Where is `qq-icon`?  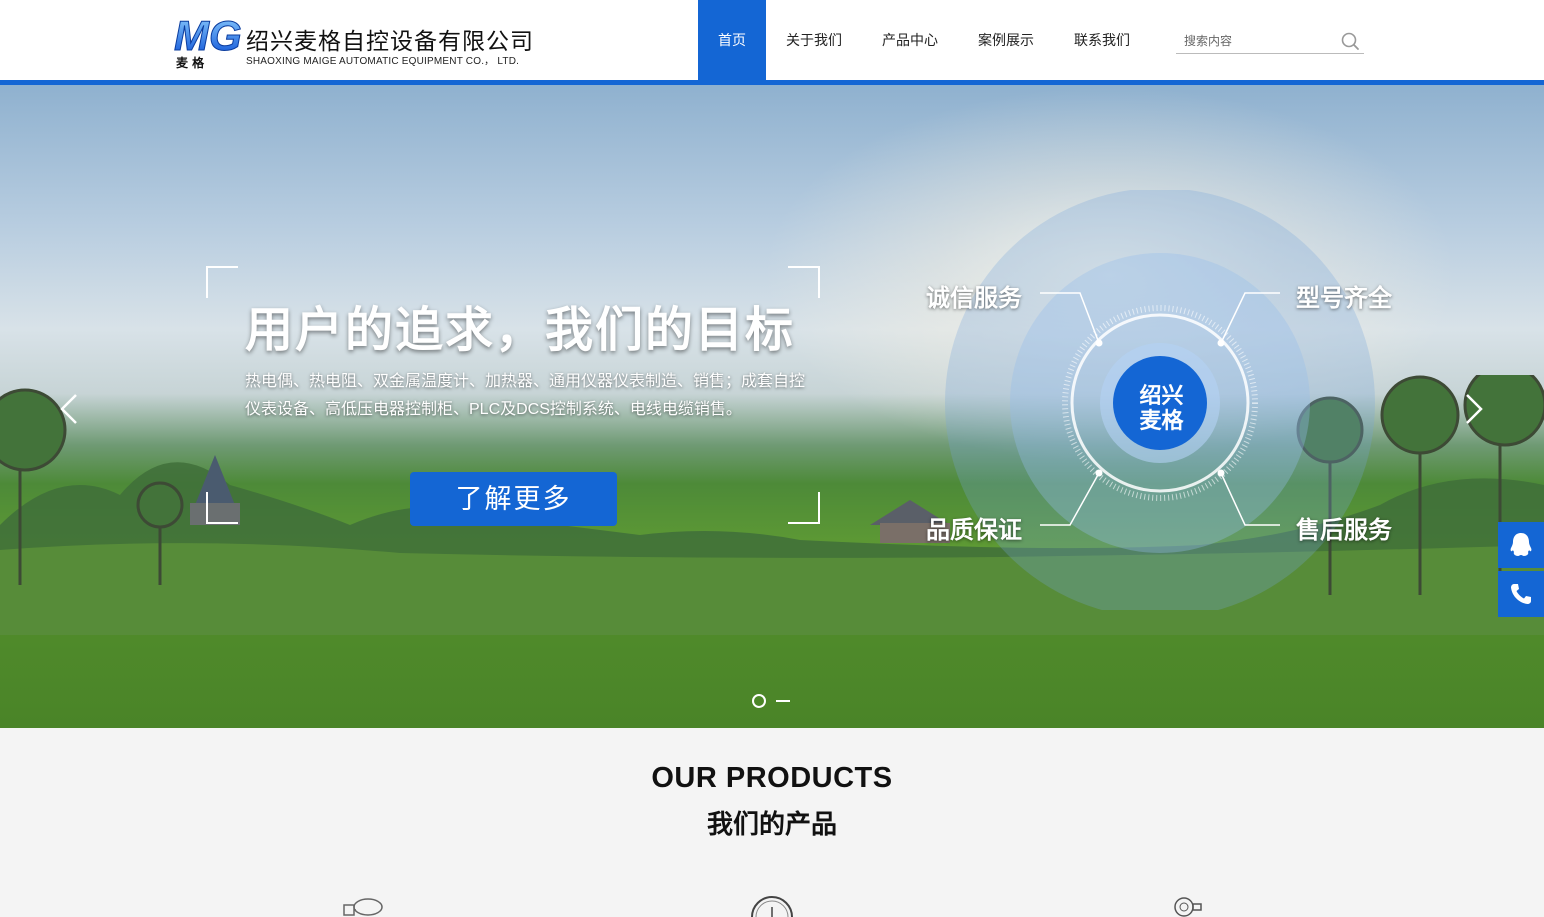 qq-icon is located at coordinates (1521, 544).